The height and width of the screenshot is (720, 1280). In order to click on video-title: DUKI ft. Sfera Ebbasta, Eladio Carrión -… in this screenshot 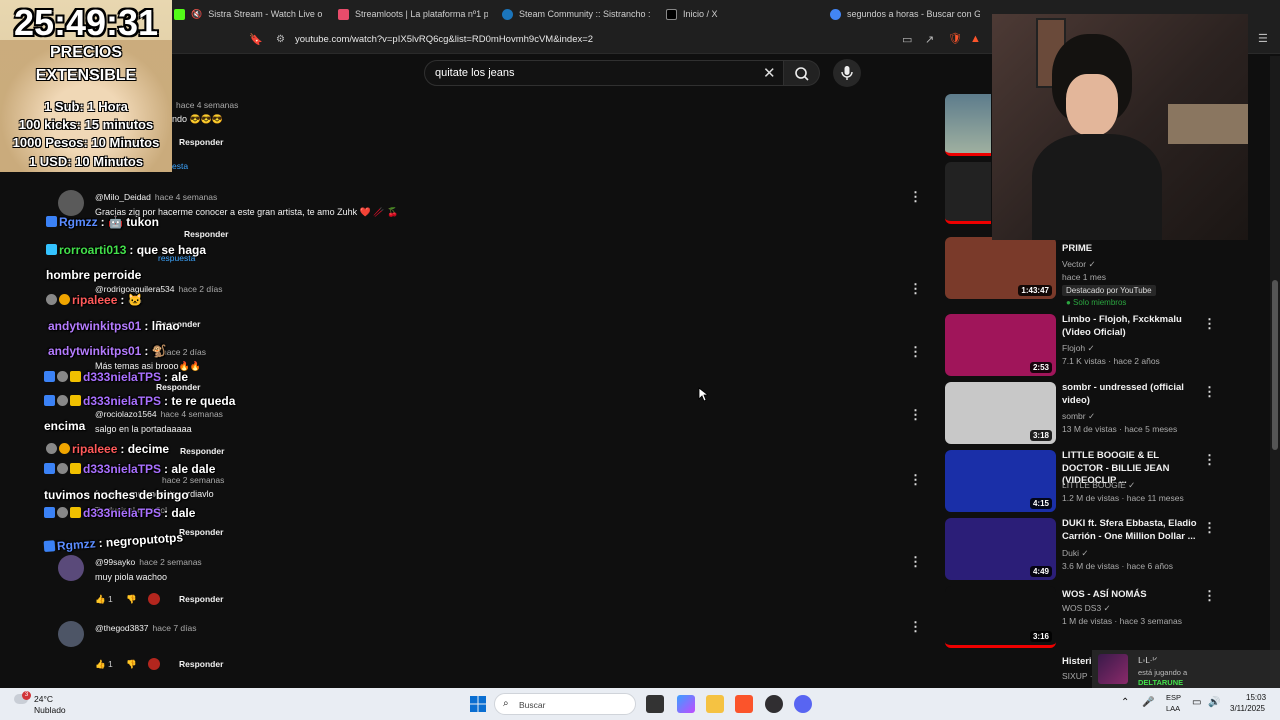, I will do `click(1129, 530)`.